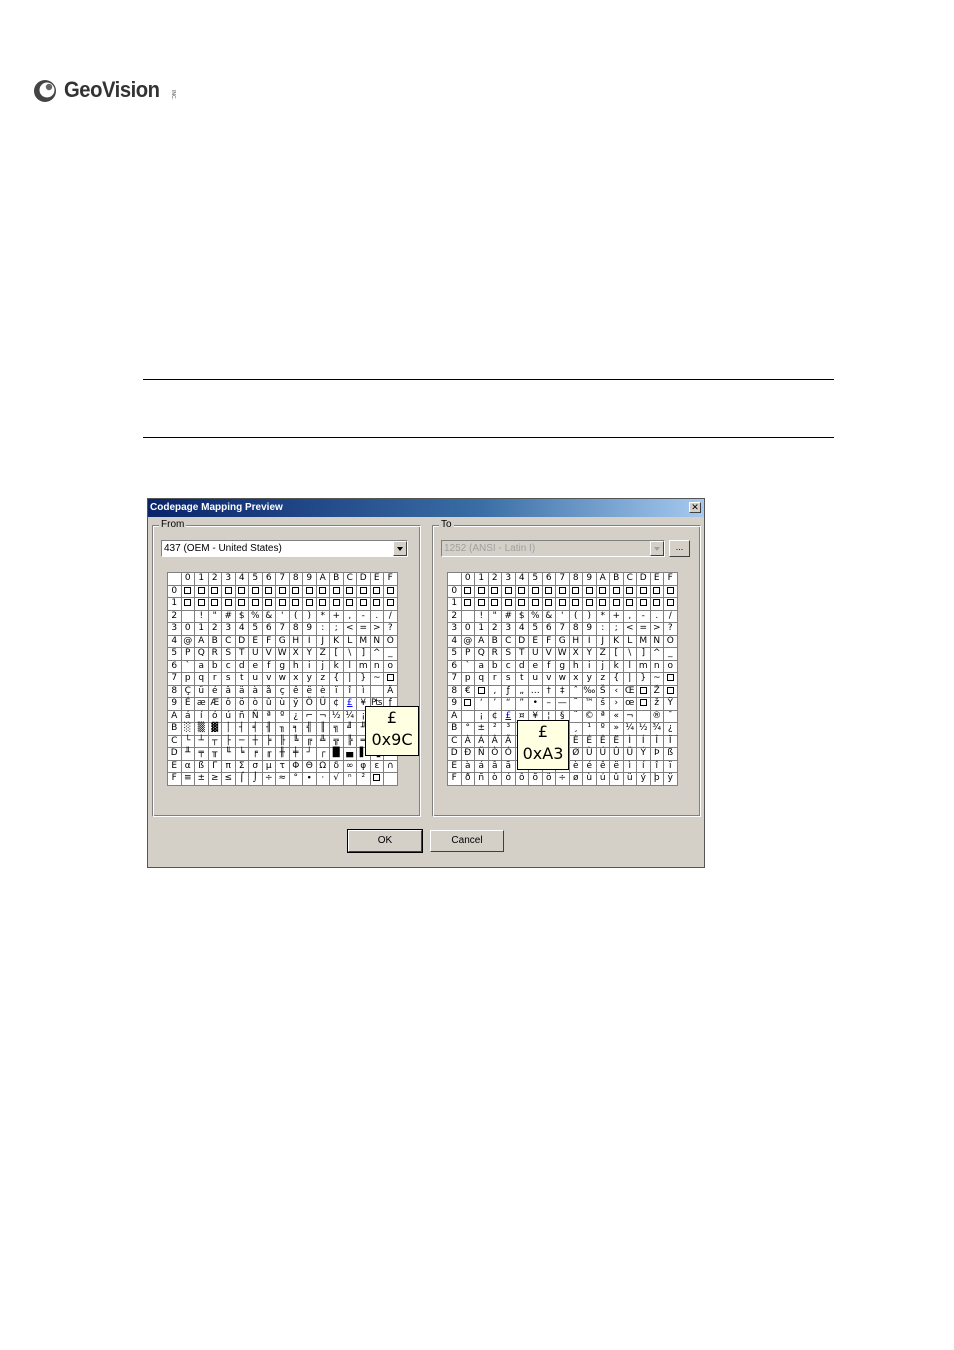 The height and width of the screenshot is (1350, 954). I want to click on to-char-cell: Ñ, so click(481, 754).